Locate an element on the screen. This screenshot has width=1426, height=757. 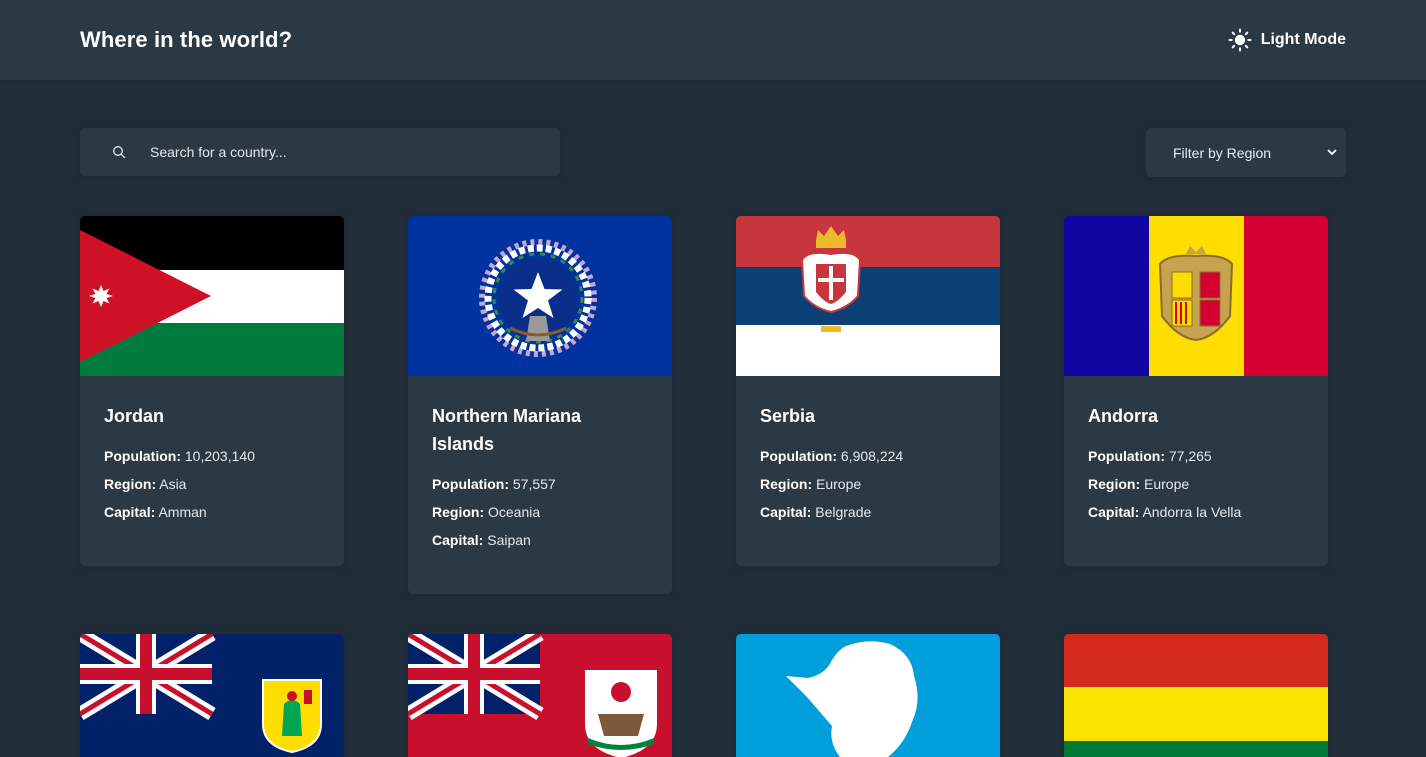
bermuda-flag is located at coordinates (540, 695).